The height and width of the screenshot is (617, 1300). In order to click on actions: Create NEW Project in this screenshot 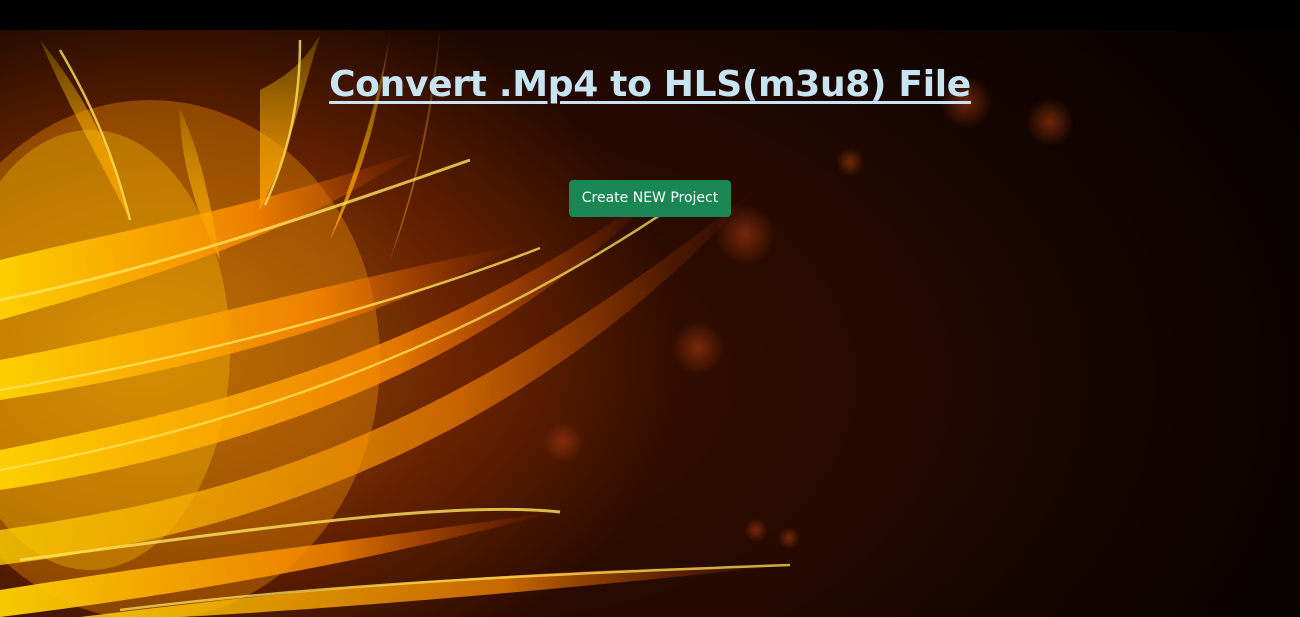, I will do `click(650, 198)`.